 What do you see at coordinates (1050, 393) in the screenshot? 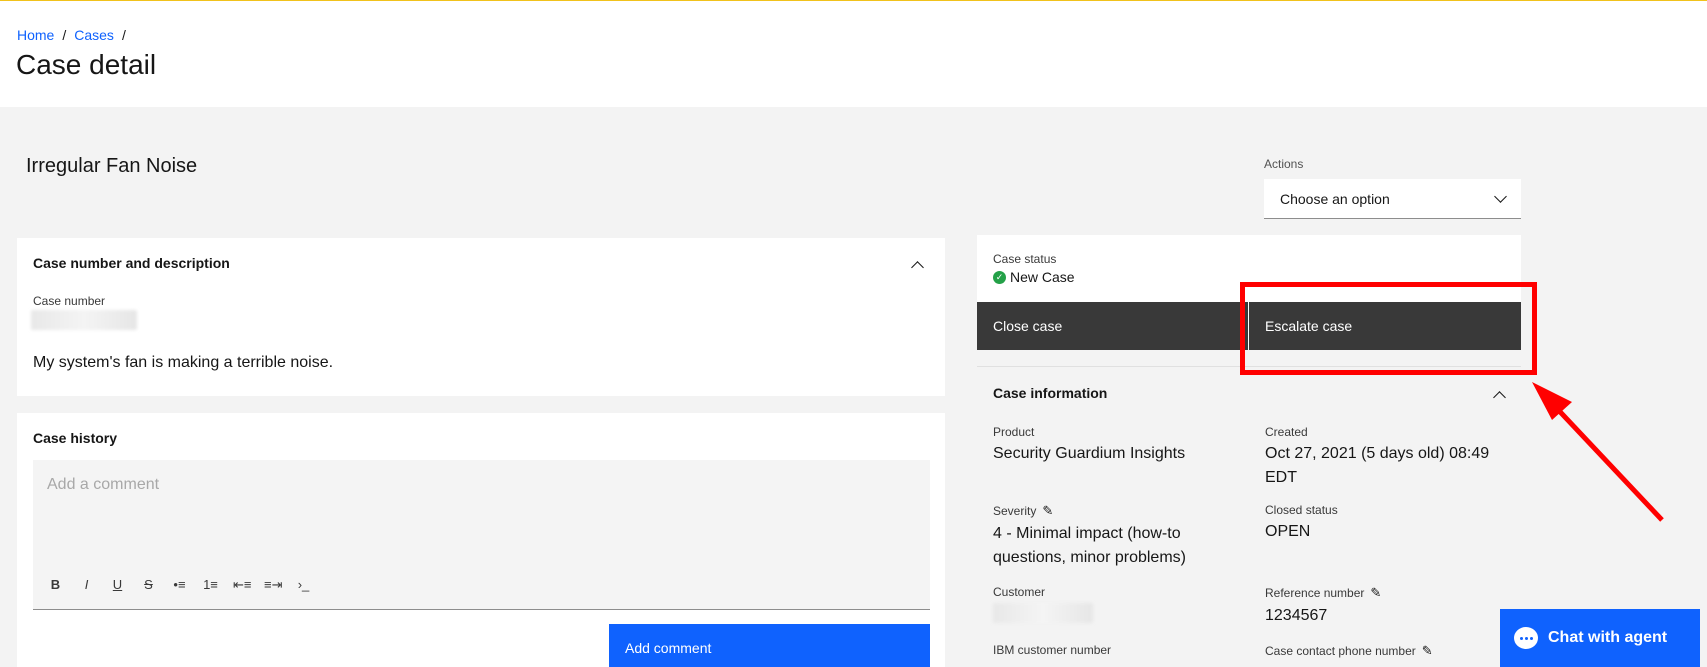
I see `case-information-heading: Case information` at bounding box center [1050, 393].